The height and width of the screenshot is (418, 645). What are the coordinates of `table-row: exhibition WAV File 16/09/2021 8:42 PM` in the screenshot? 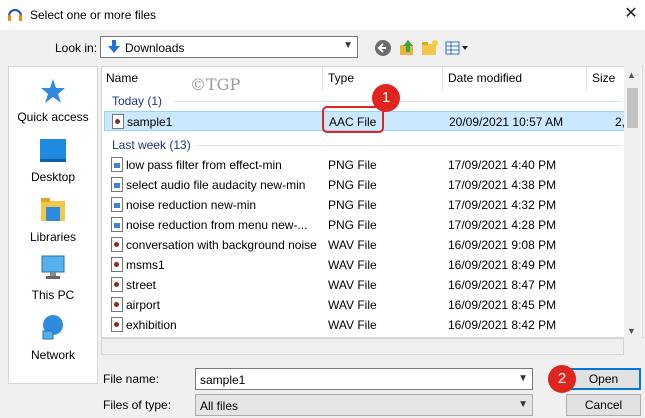 It's located at (365, 325).